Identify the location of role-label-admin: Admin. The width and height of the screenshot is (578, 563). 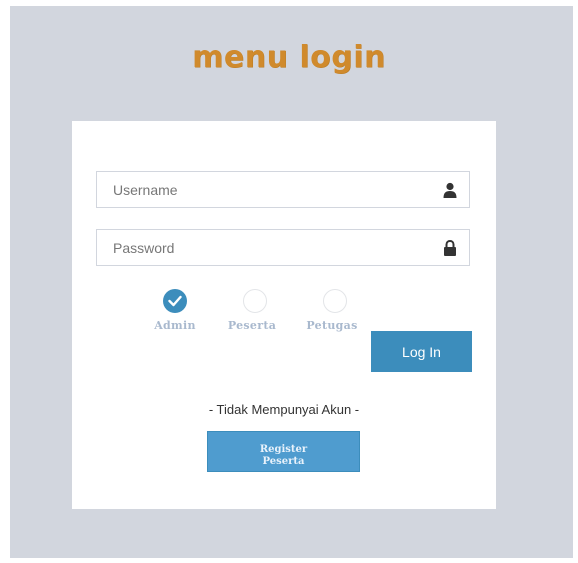
(175, 325).